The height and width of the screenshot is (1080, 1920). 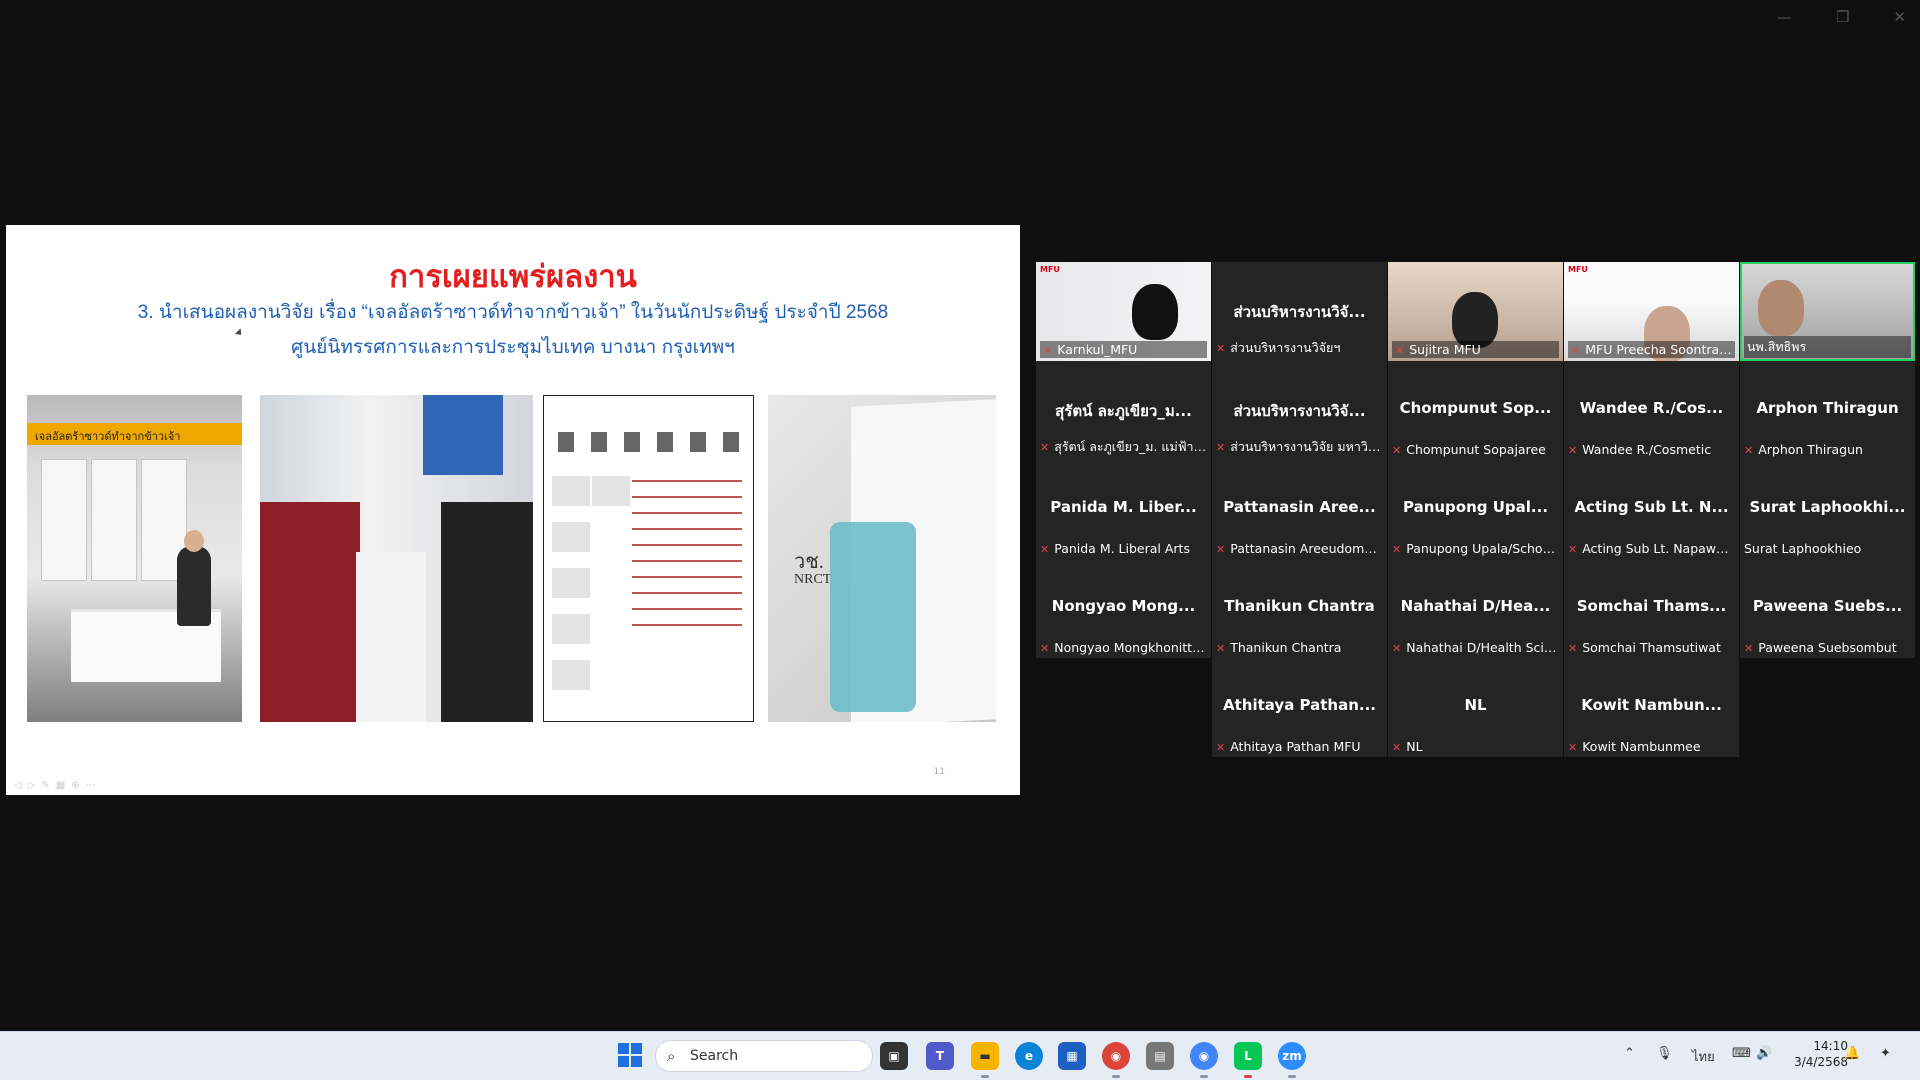 What do you see at coordinates (32, 785) in the screenshot?
I see `forward-icon: ▷` at bounding box center [32, 785].